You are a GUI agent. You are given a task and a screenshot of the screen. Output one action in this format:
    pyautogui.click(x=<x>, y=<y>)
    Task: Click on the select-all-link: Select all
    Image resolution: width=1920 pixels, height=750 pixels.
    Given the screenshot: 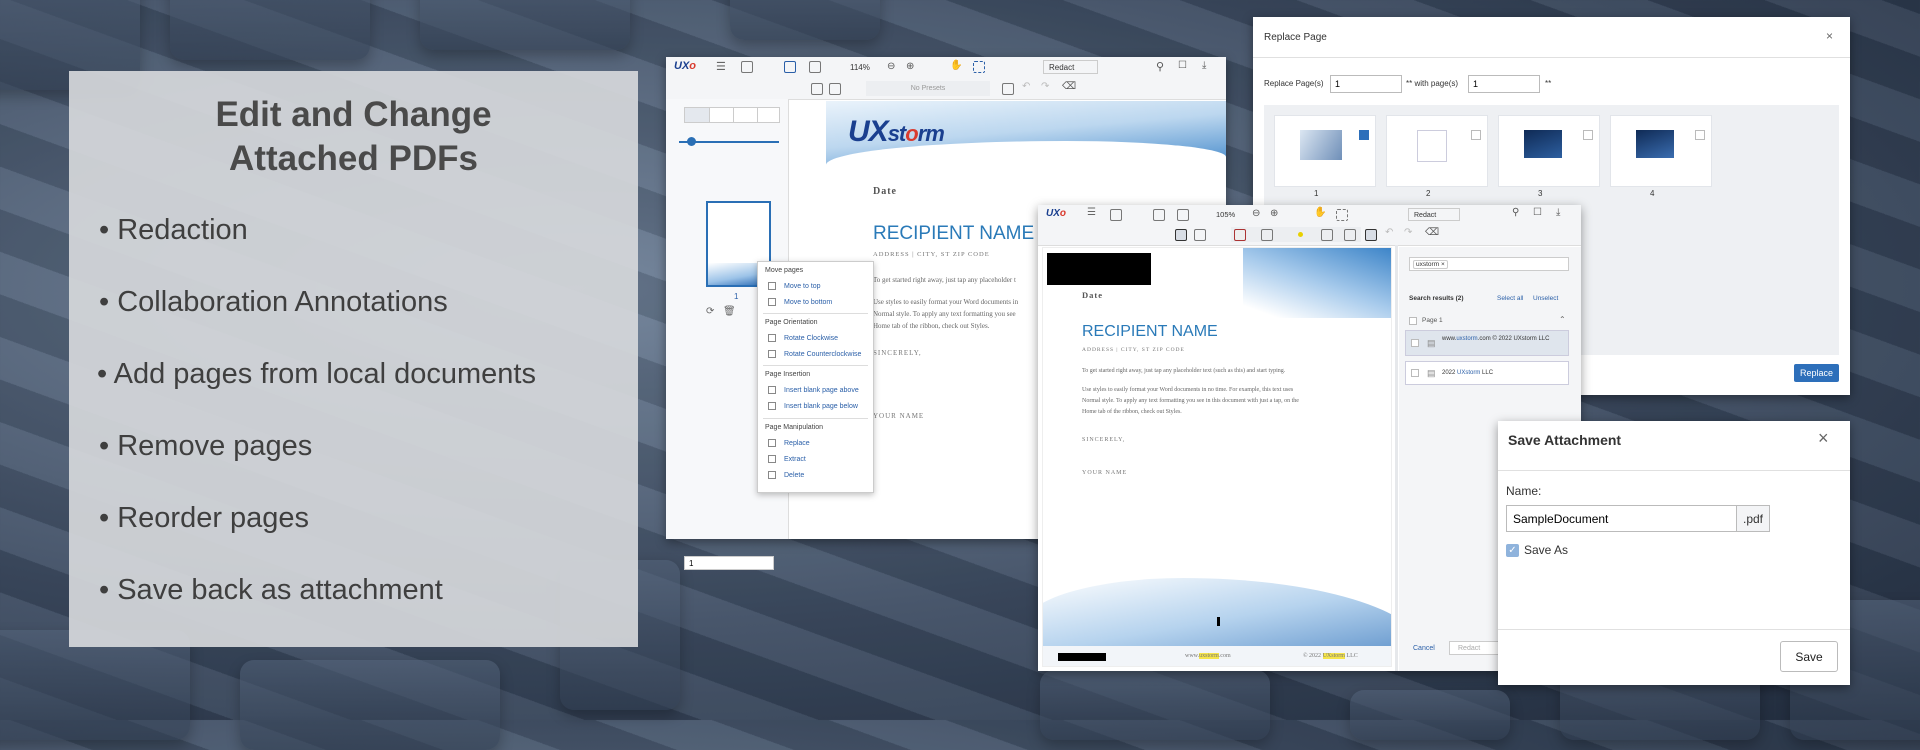 What is the action you would take?
    pyautogui.click(x=1510, y=298)
    